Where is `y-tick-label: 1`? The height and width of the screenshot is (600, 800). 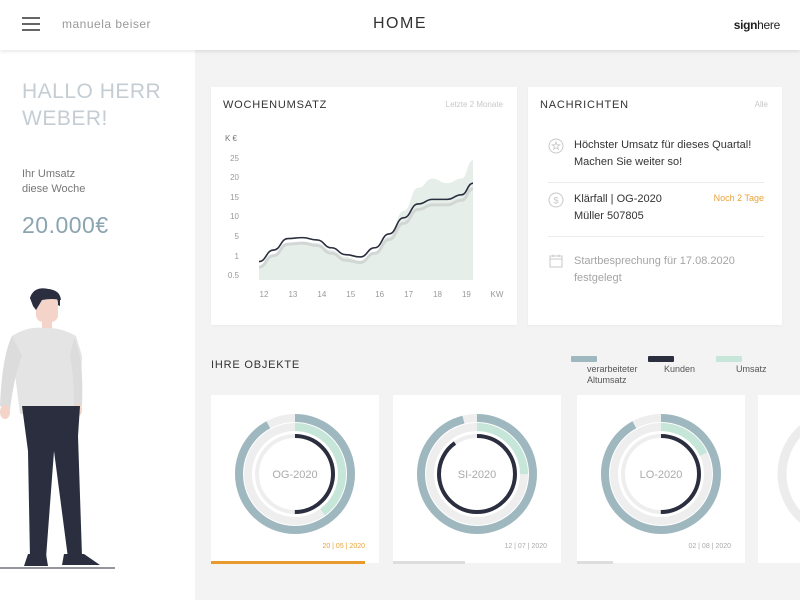 y-tick-label: 1 is located at coordinates (237, 256).